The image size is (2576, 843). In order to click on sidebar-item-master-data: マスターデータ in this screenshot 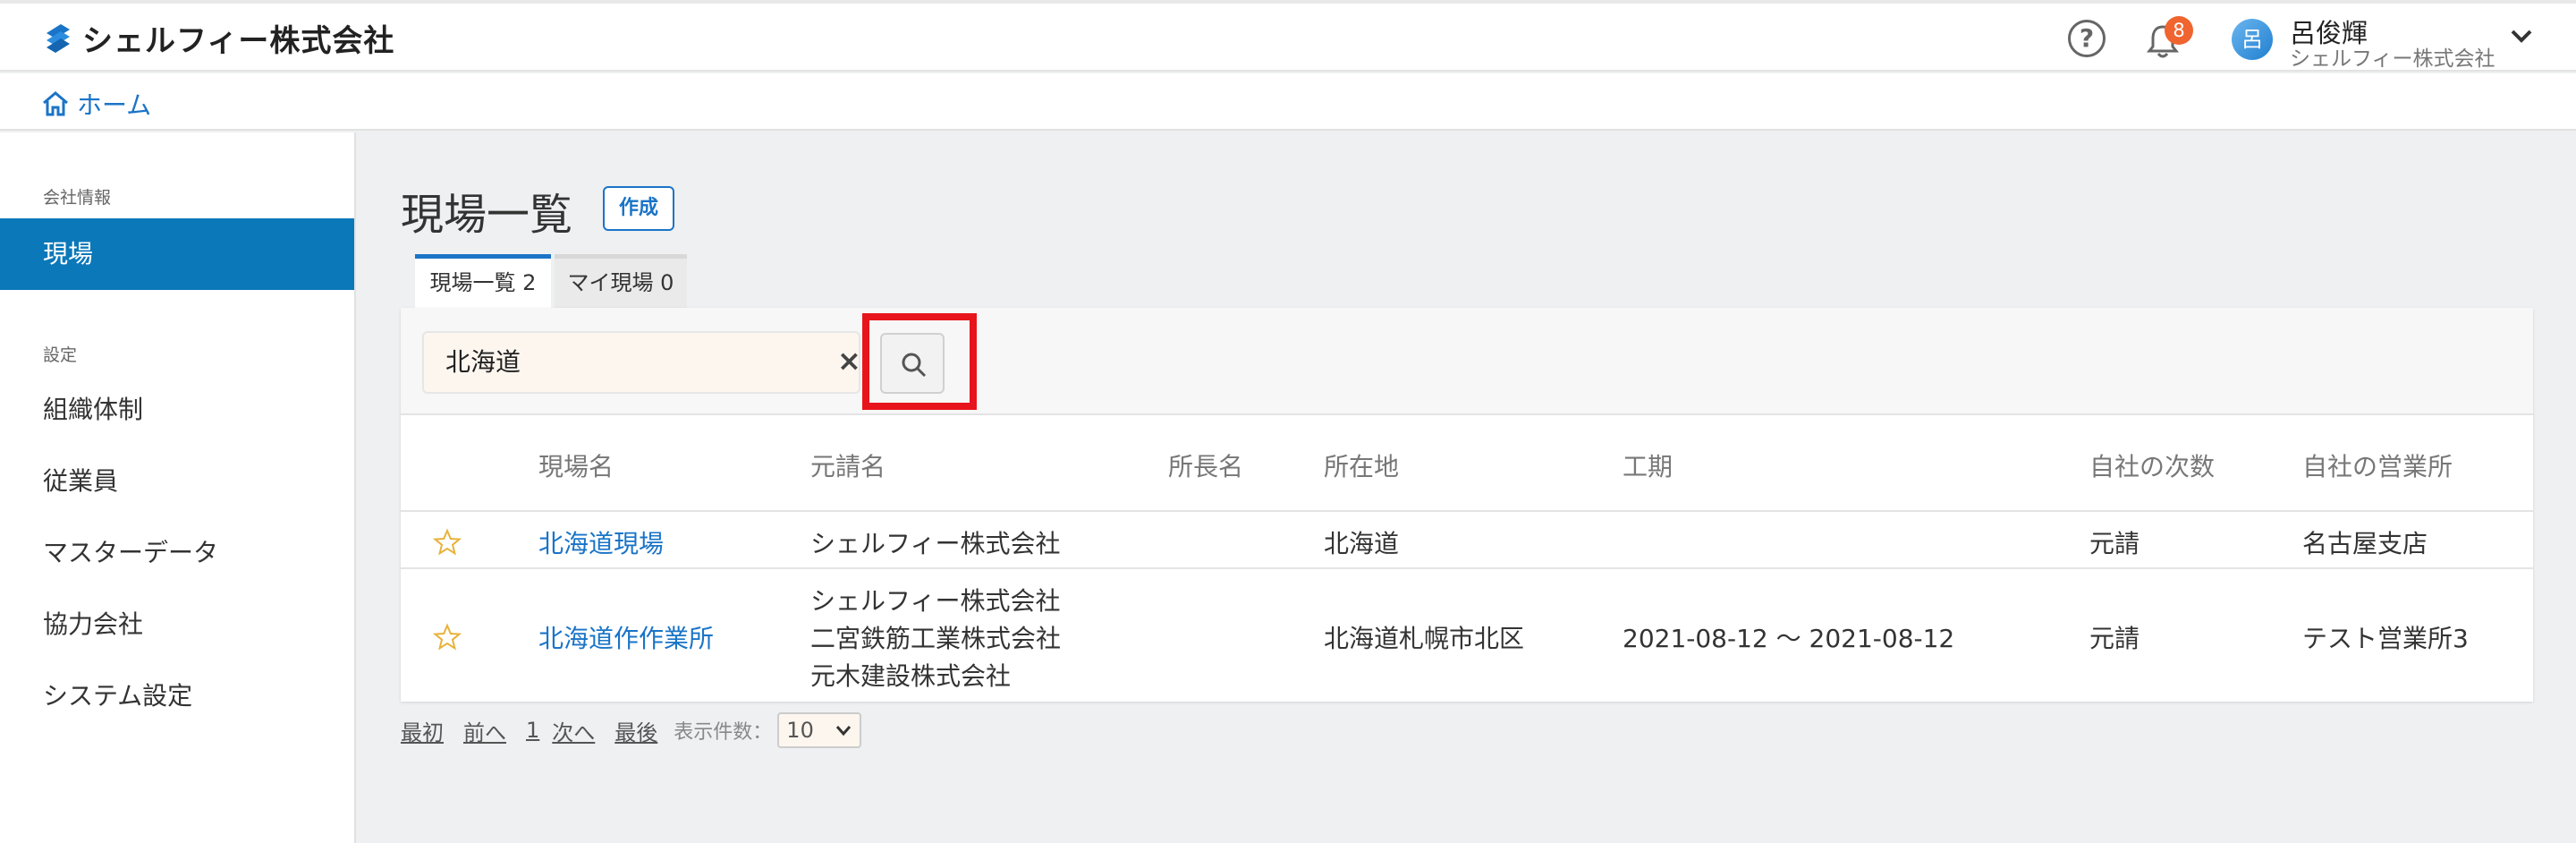, I will do `click(177, 553)`.